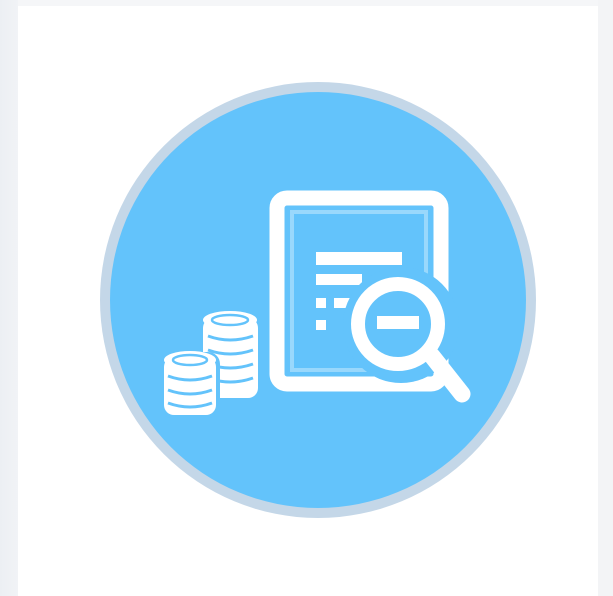  Describe the element at coordinates (398, 322) in the screenshot. I see `minus-sign` at that location.